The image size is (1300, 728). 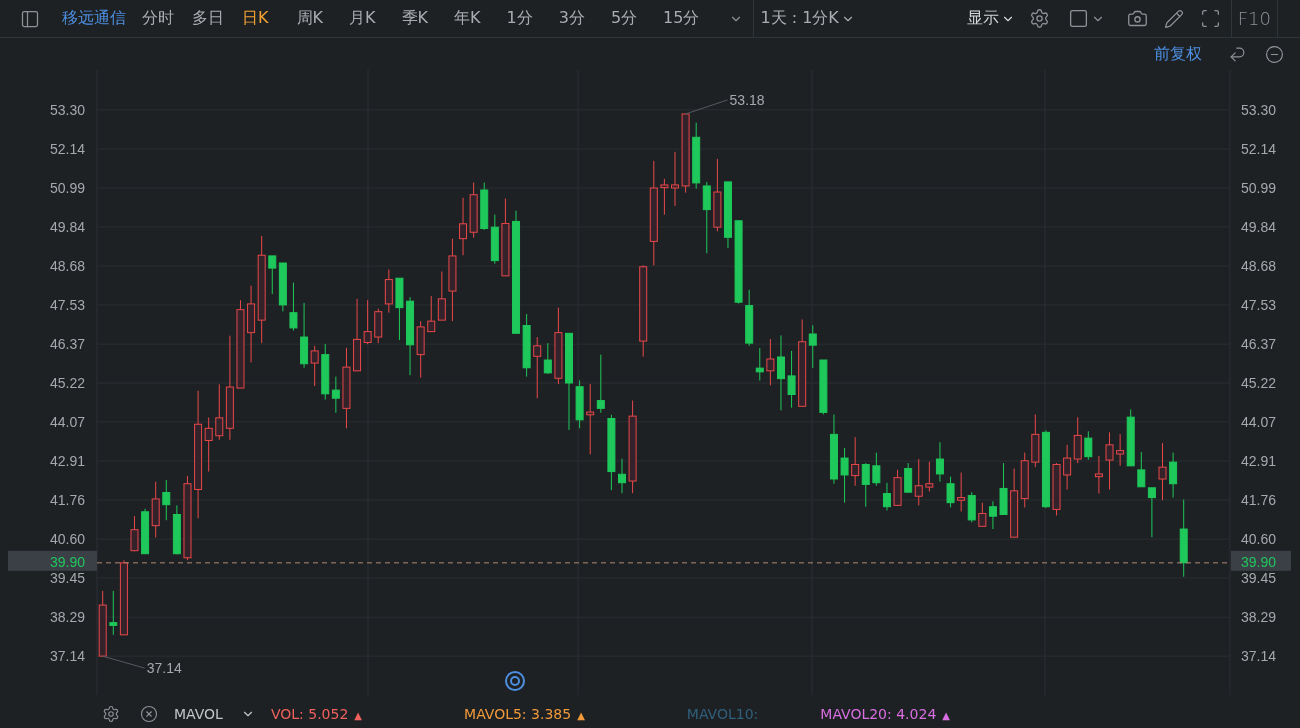 I want to click on period-tab: 日K, so click(x=255, y=18).